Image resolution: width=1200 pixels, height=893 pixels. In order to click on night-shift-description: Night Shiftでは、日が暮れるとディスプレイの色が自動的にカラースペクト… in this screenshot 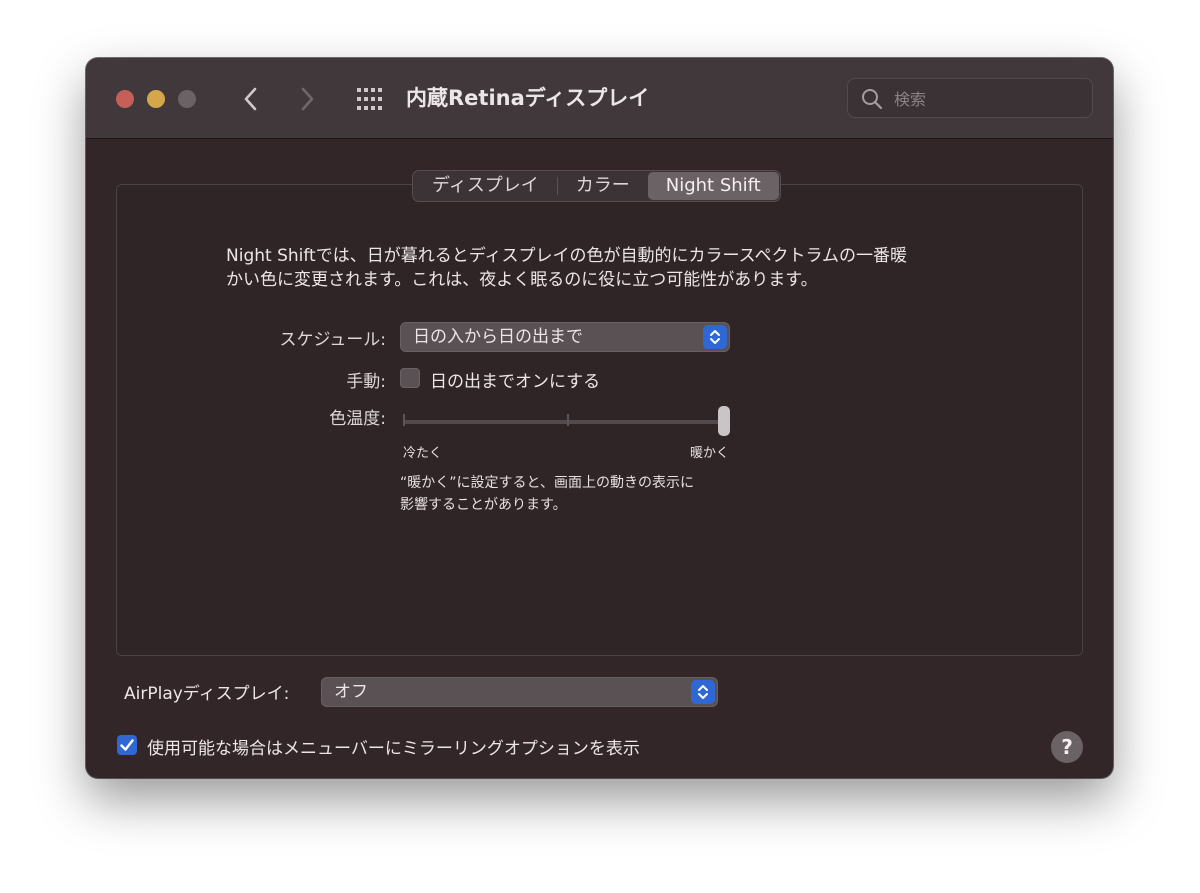, I will do `click(606, 268)`.